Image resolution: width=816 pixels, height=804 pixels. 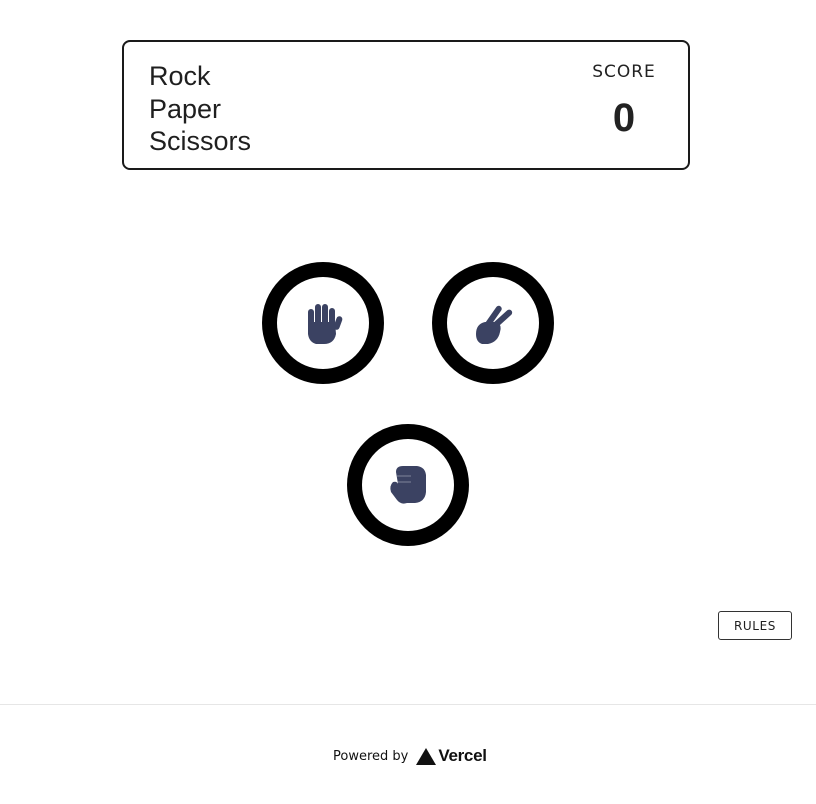 I want to click on hand-rock-icon, so click(x=408, y=485).